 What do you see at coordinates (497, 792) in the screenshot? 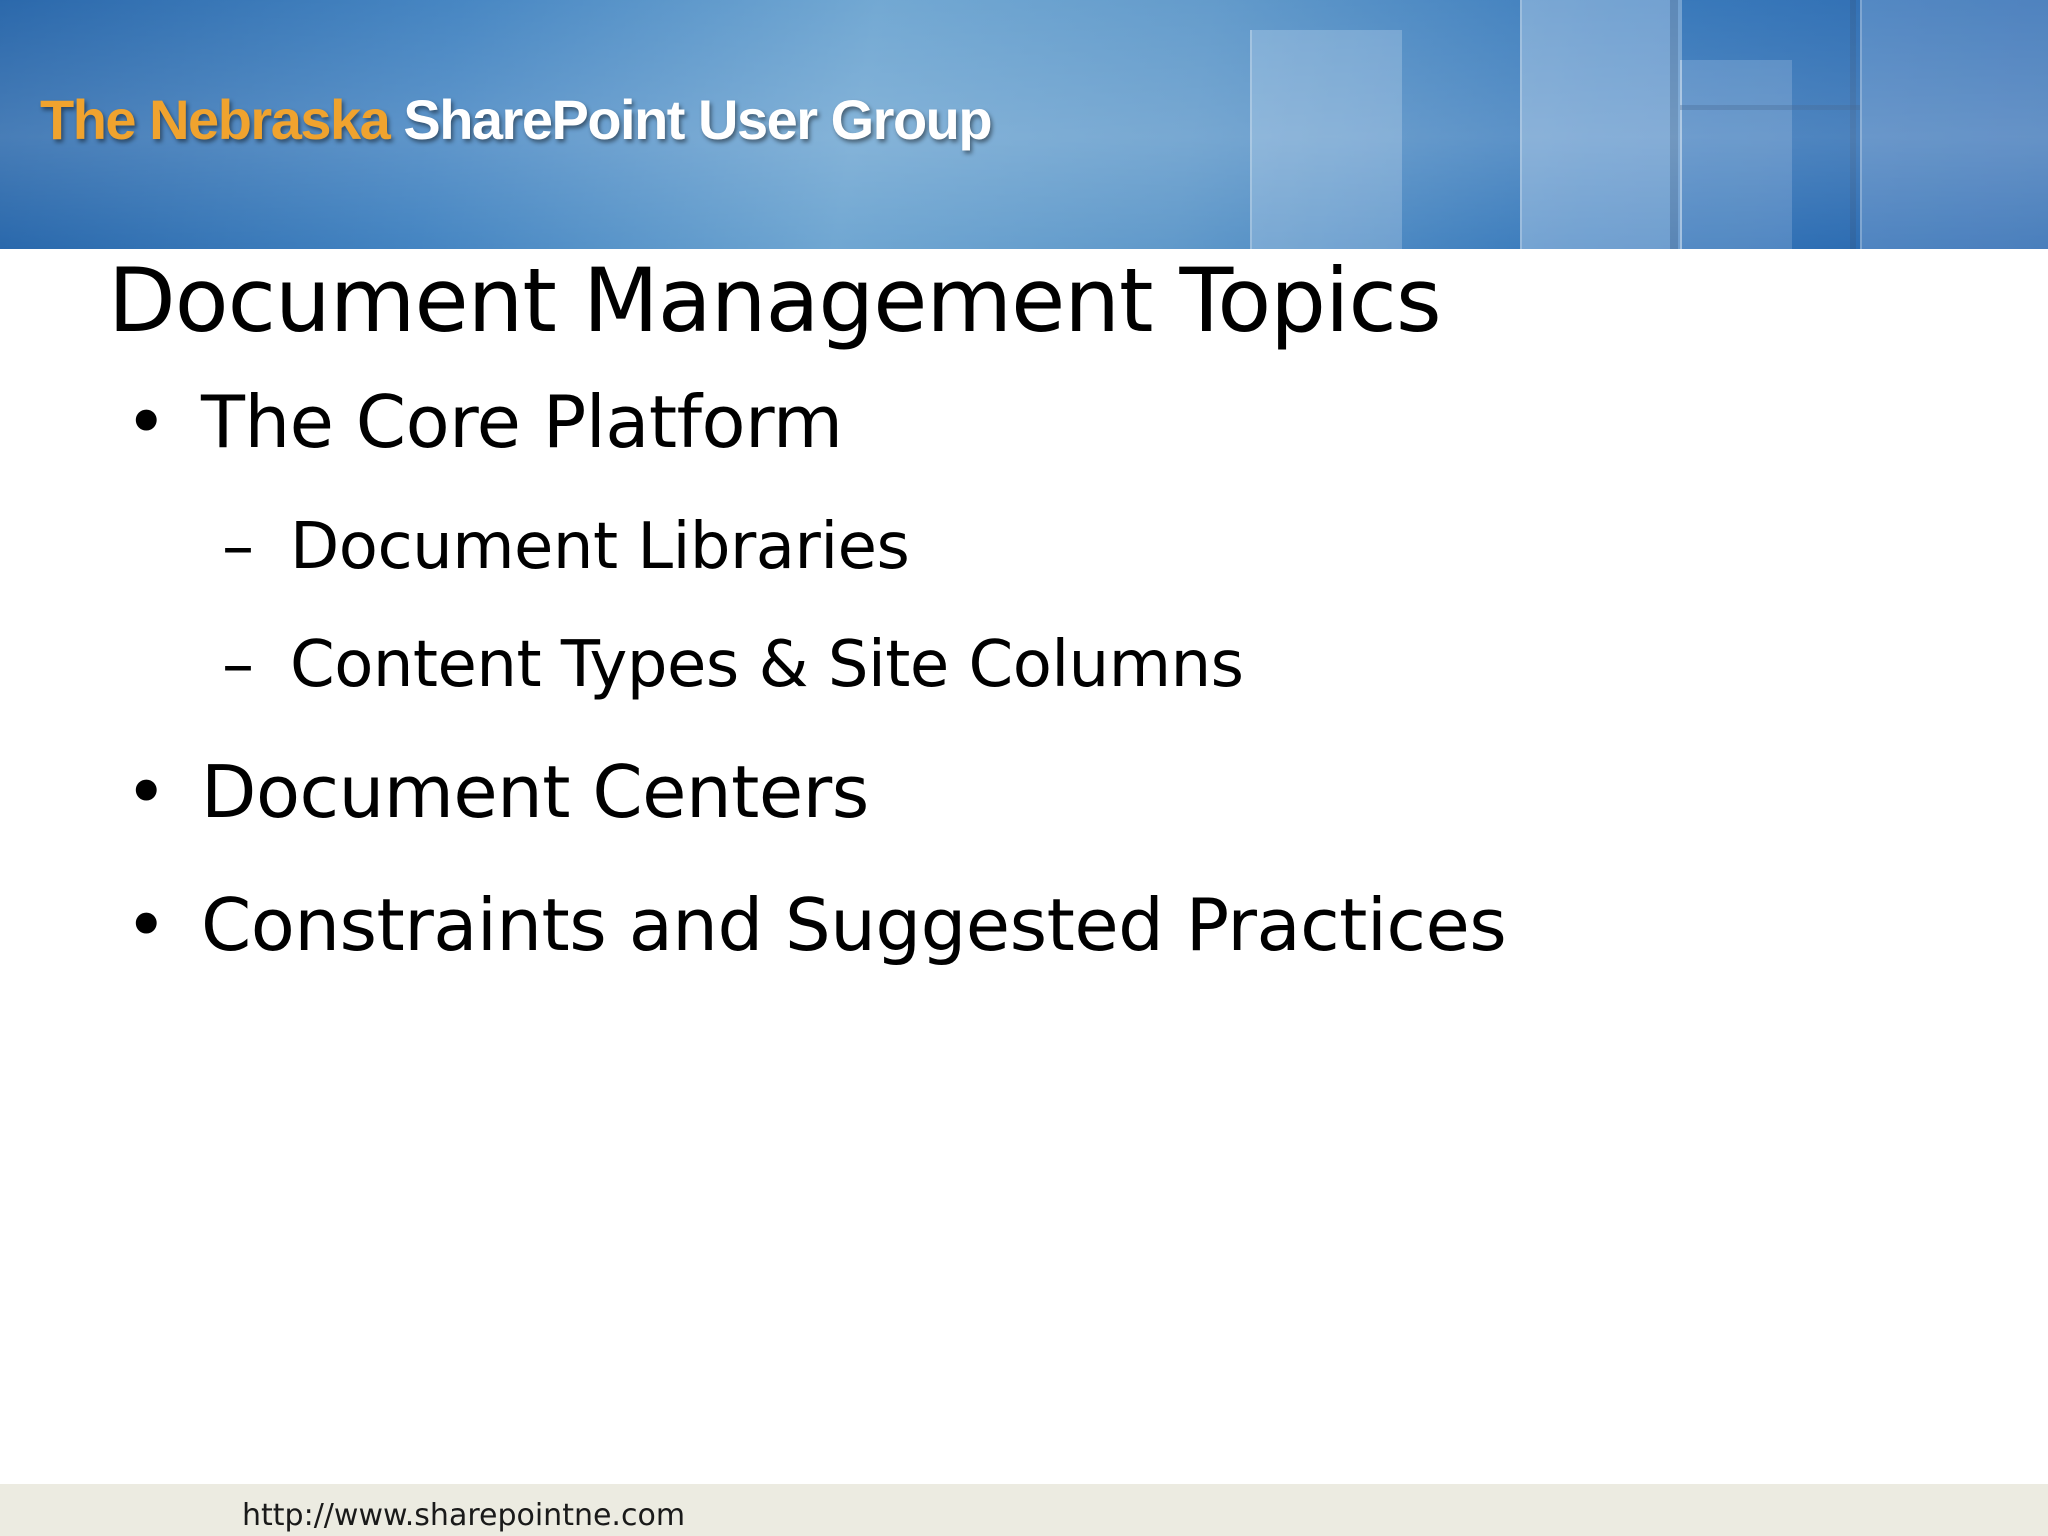
I see `bullet-item: • Document Centers` at bounding box center [497, 792].